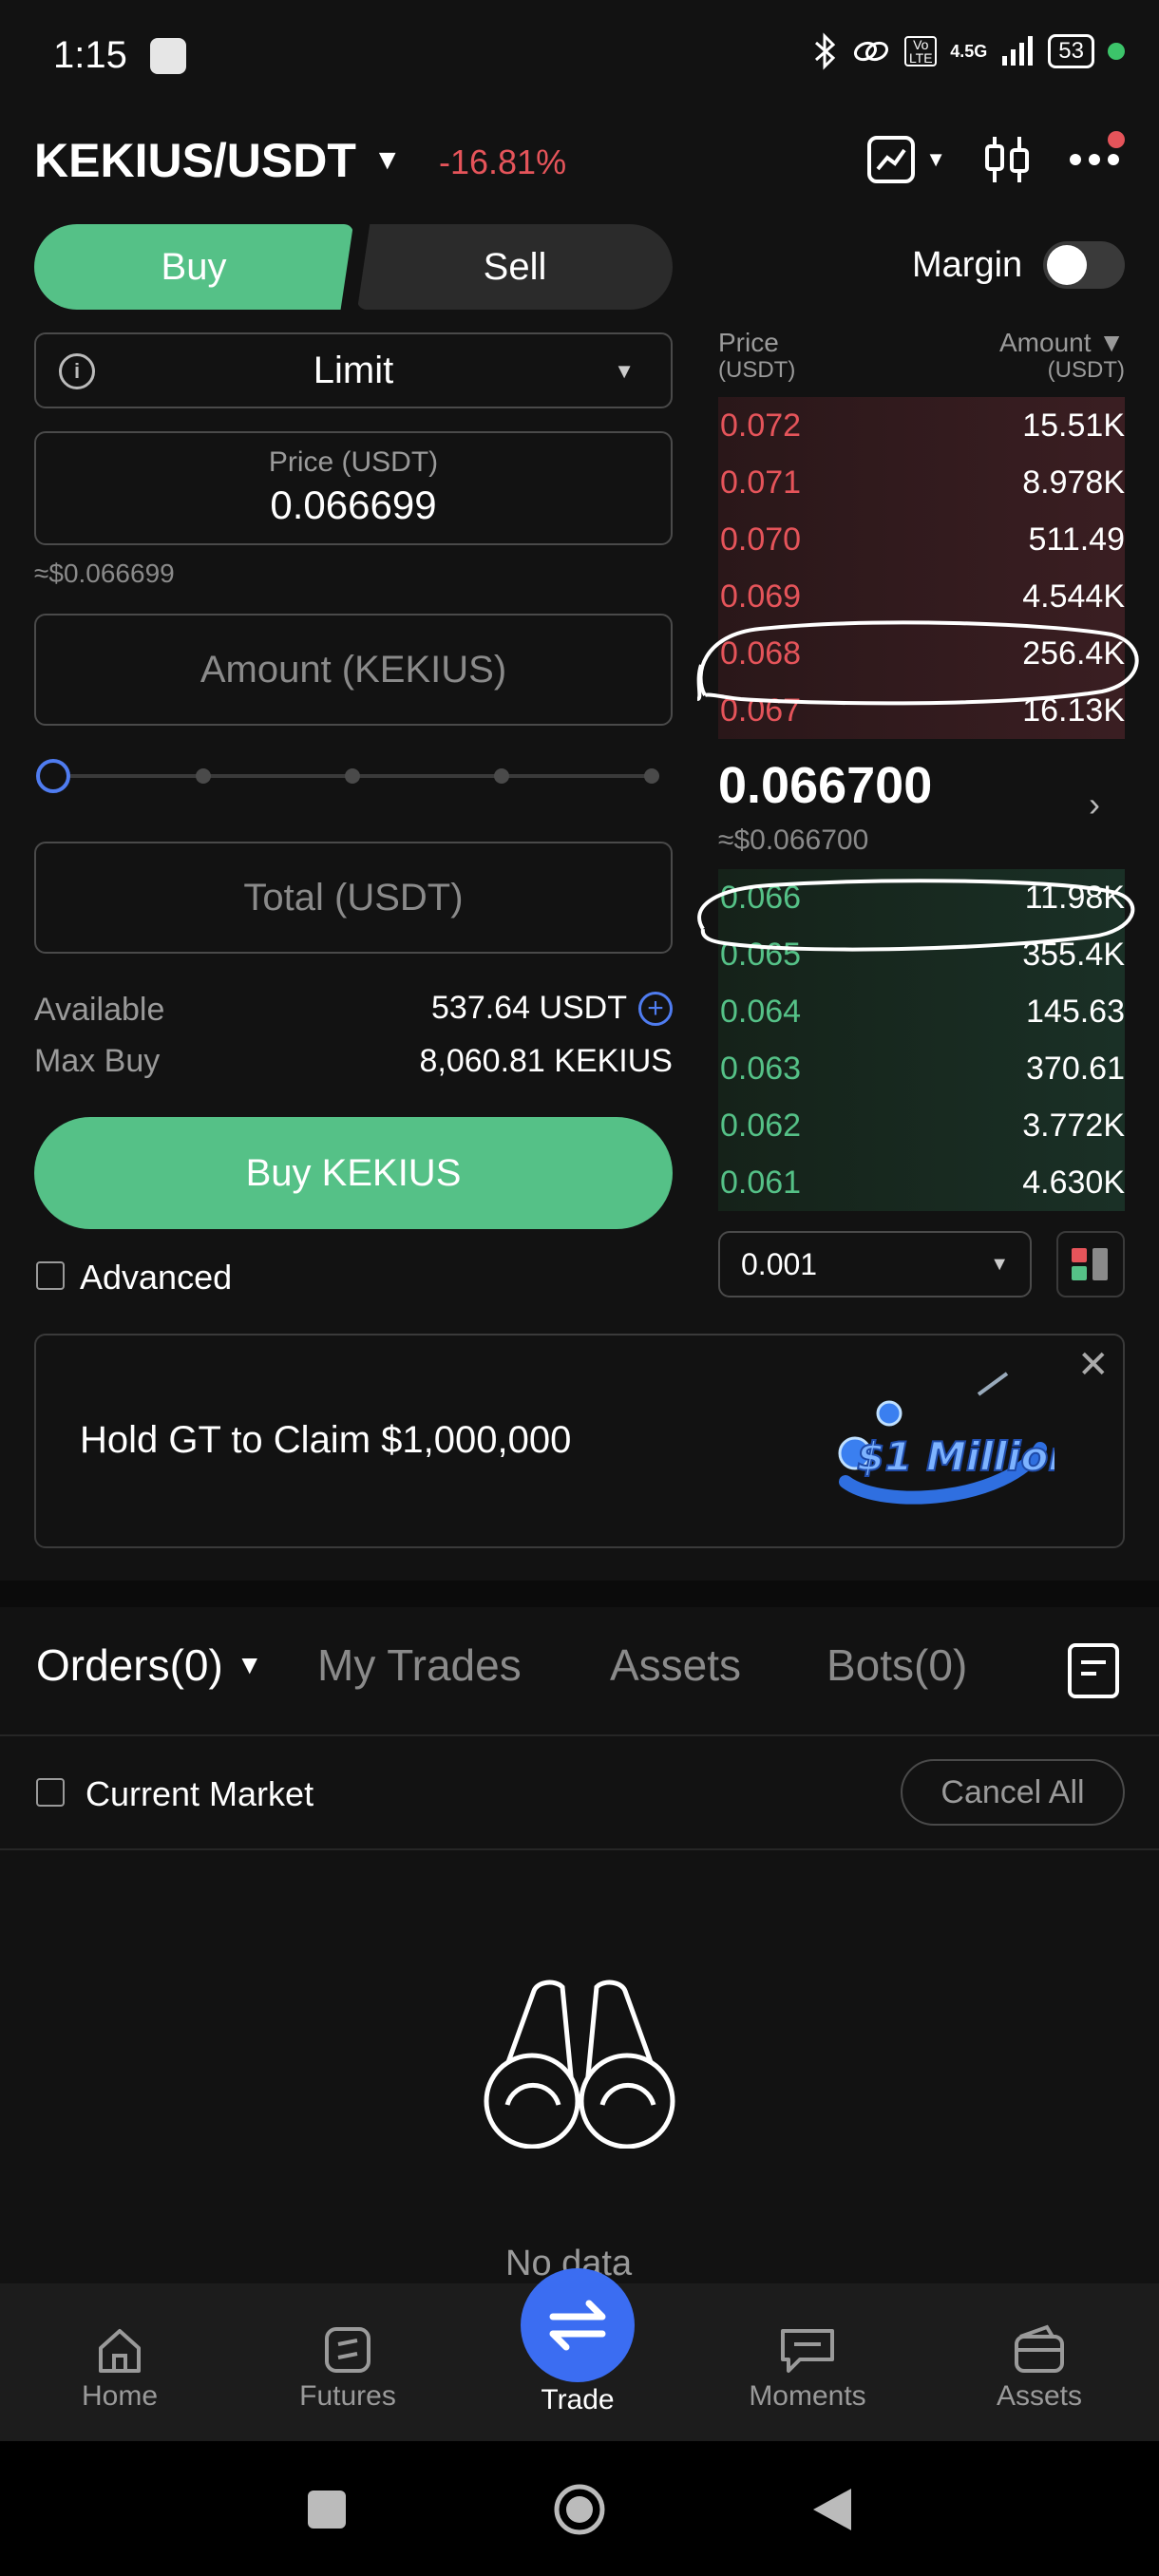  Describe the element at coordinates (1094, 159) in the screenshot. I see `more-icon` at that location.